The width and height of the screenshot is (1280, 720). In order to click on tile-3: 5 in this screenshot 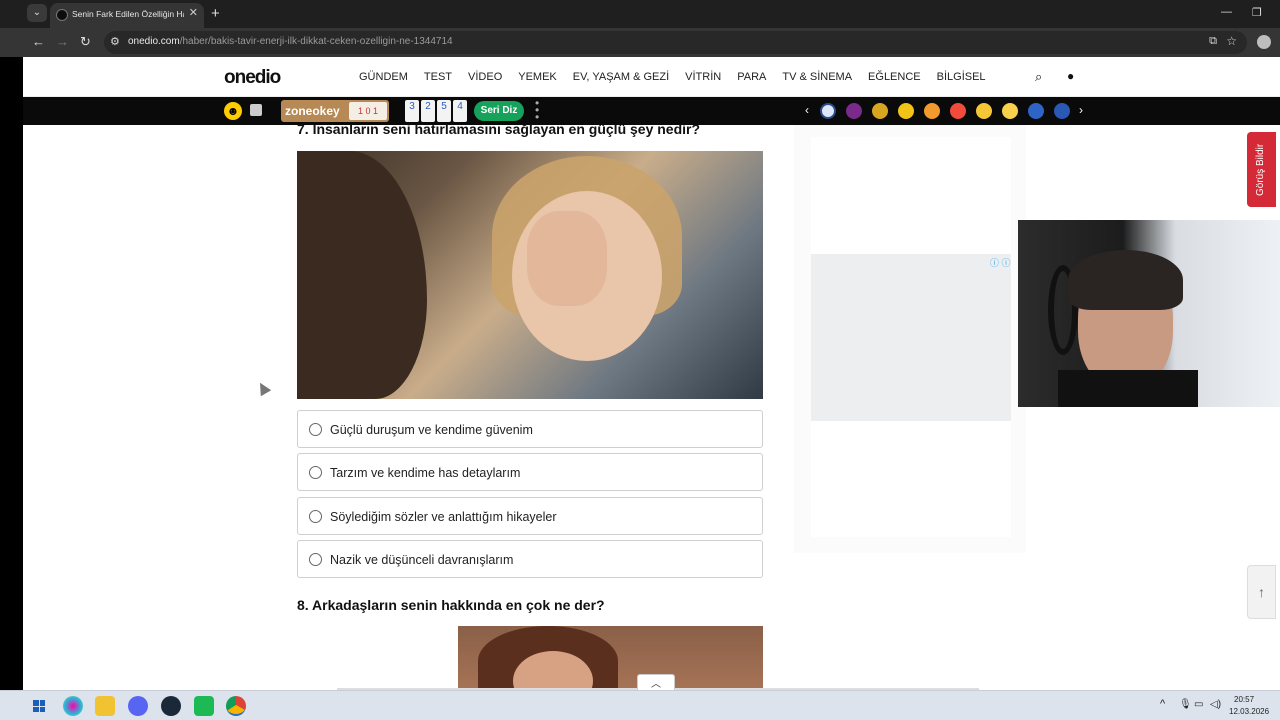, I will do `click(444, 111)`.